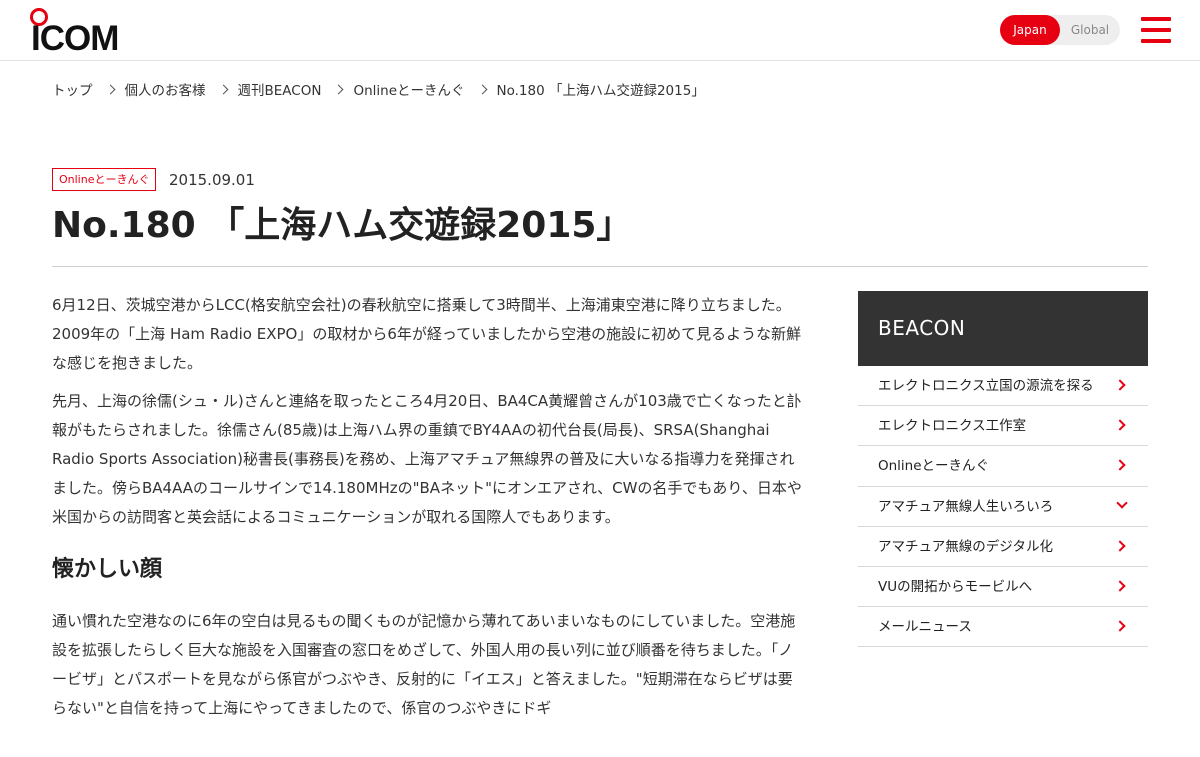 Image resolution: width=1200 pixels, height=757 pixels. Describe the element at coordinates (986, 386) in the screenshot. I see `sidebar-item-label: エレクトロニクス立国の源流を探る` at that location.